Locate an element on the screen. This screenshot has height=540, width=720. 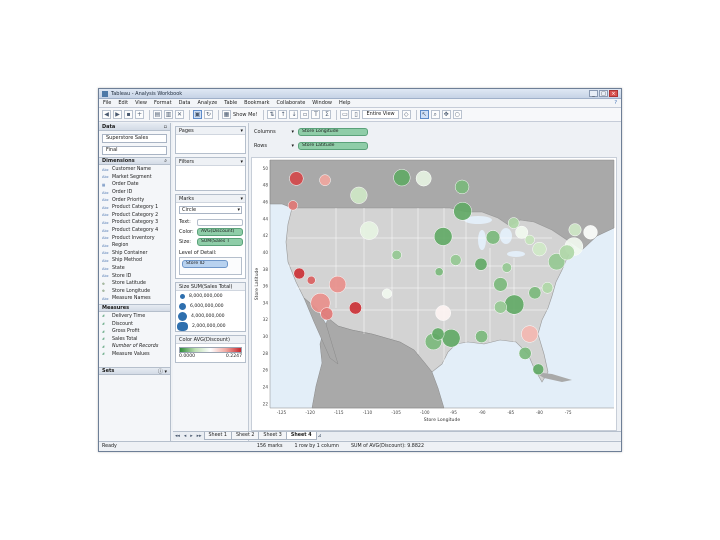
menu-window: Window is located at coordinates (322, 103).